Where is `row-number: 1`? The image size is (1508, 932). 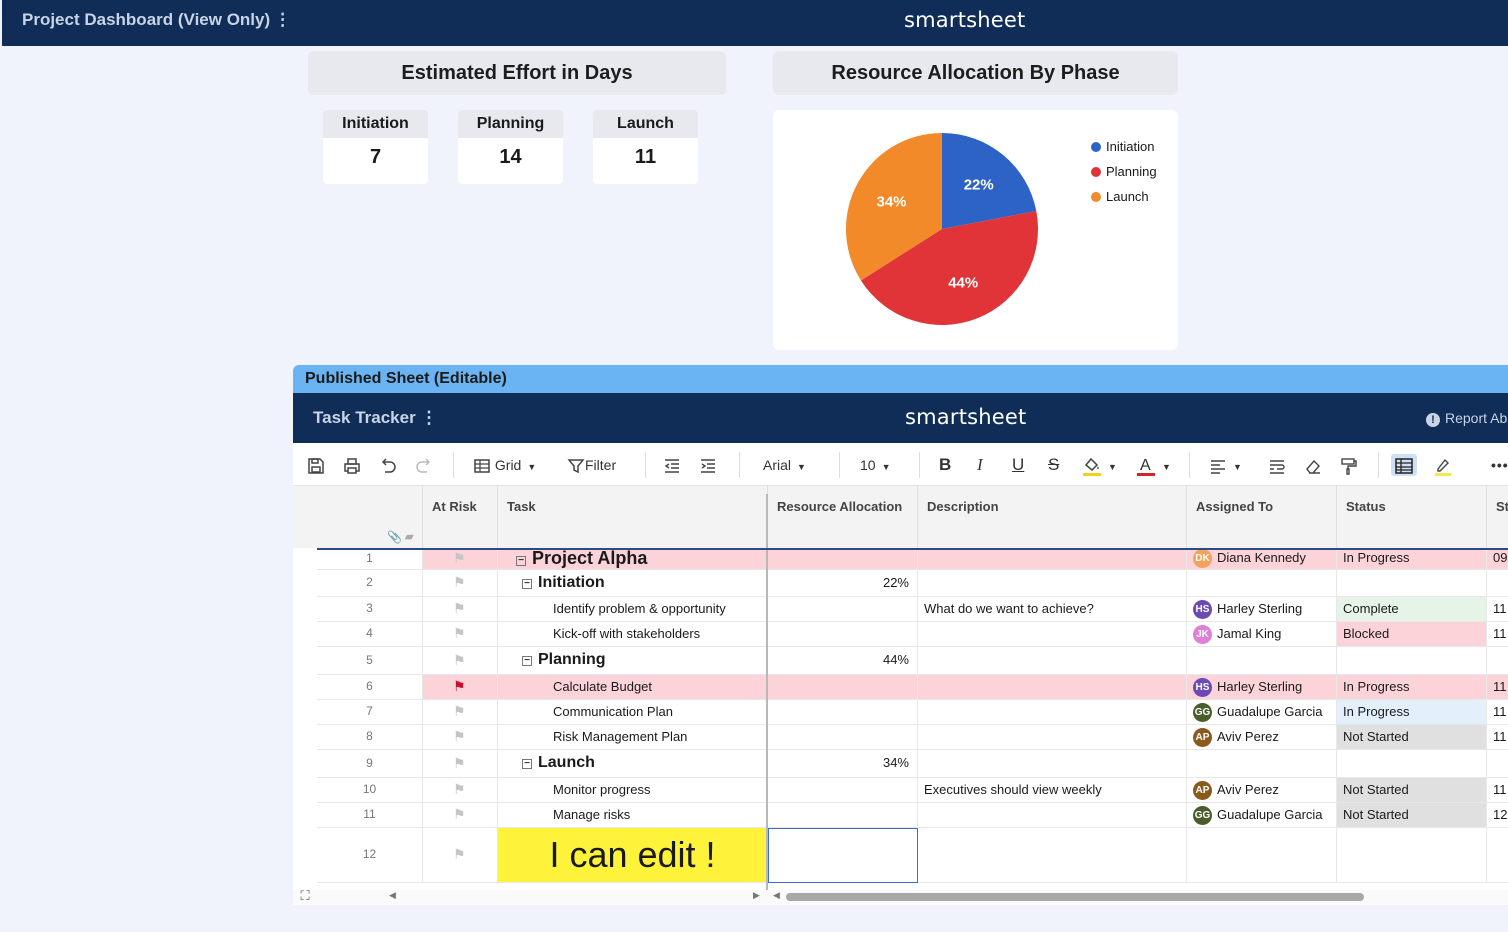 row-number: 1 is located at coordinates (370, 559).